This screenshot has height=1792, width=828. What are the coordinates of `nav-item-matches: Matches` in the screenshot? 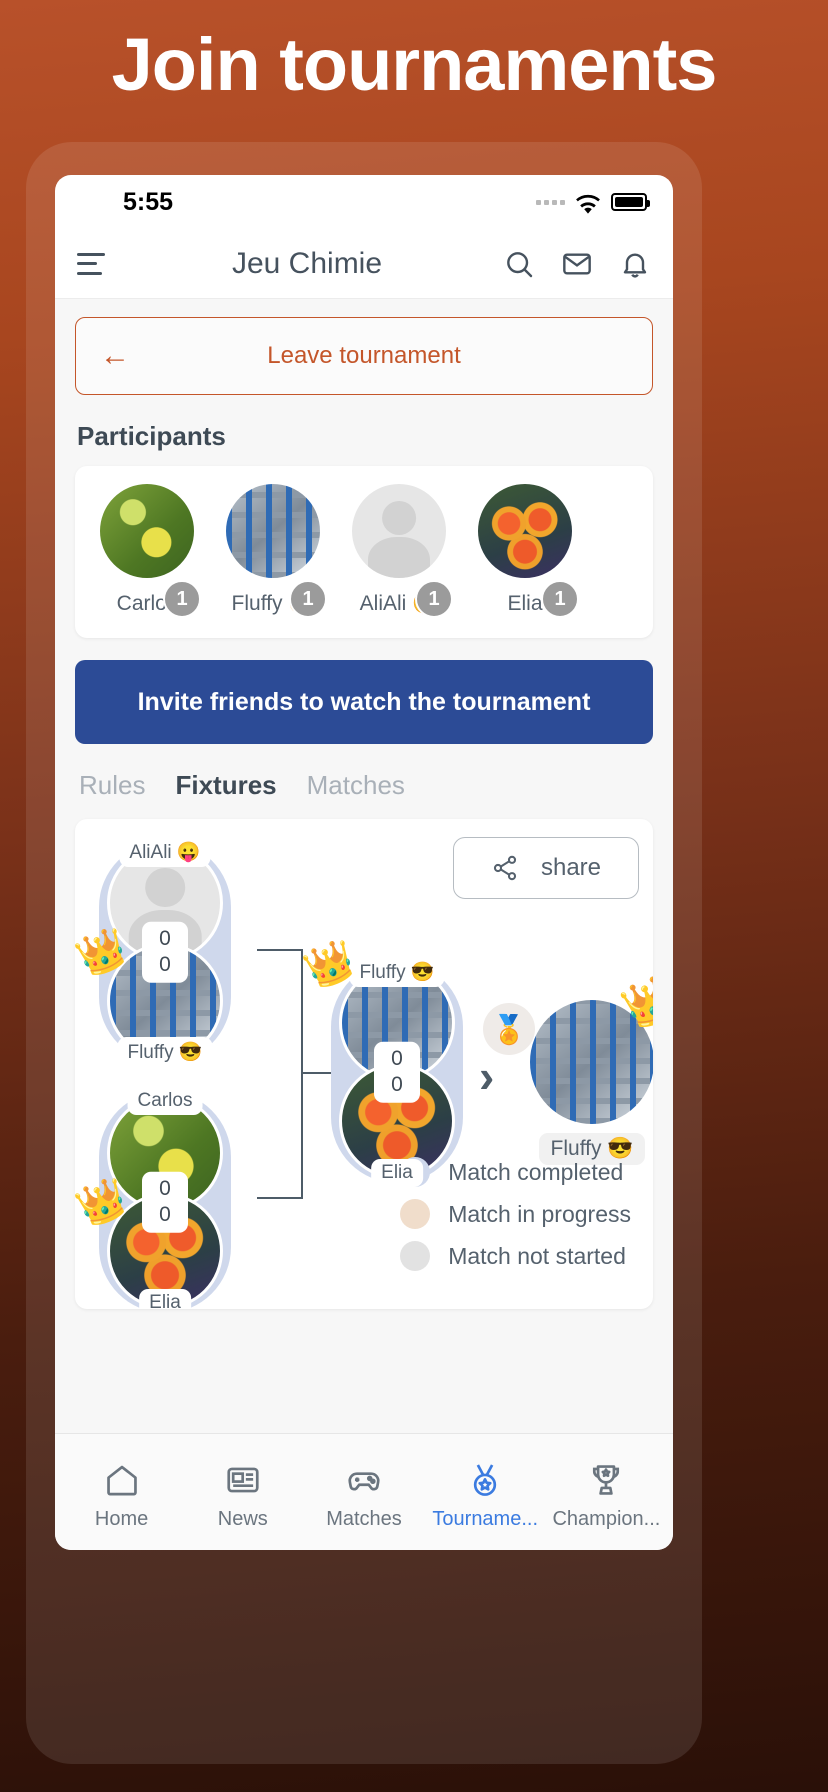 It's located at (363, 1495).